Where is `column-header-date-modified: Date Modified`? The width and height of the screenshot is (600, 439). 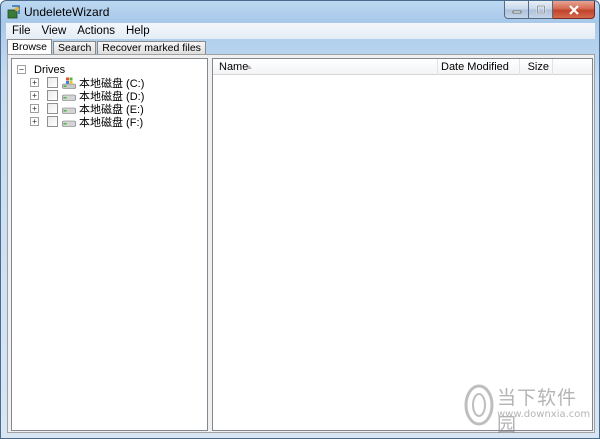 column-header-date-modified: Date Modified is located at coordinates (479, 67).